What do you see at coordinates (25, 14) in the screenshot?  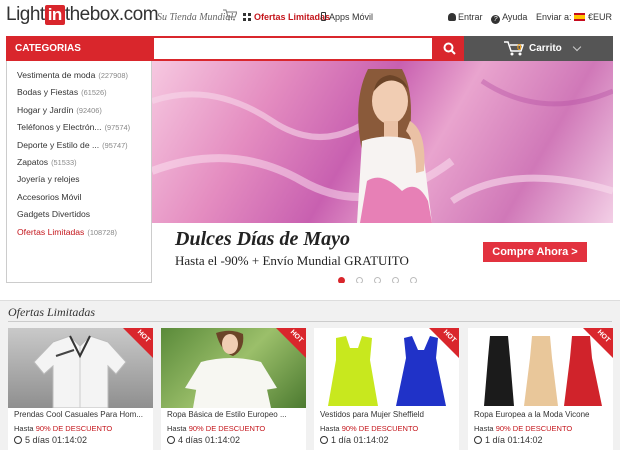 I see `logo-prefix: Light` at bounding box center [25, 14].